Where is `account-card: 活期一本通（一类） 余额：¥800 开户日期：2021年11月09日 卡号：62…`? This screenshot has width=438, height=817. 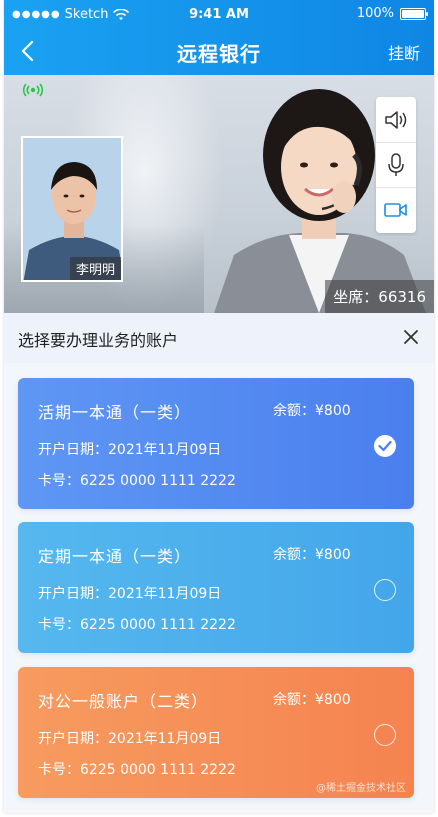
account-card: 活期一本通（一类） 余额：¥800 开户日期：2021年11月09日 卡号：62… is located at coordinates (216, 443).